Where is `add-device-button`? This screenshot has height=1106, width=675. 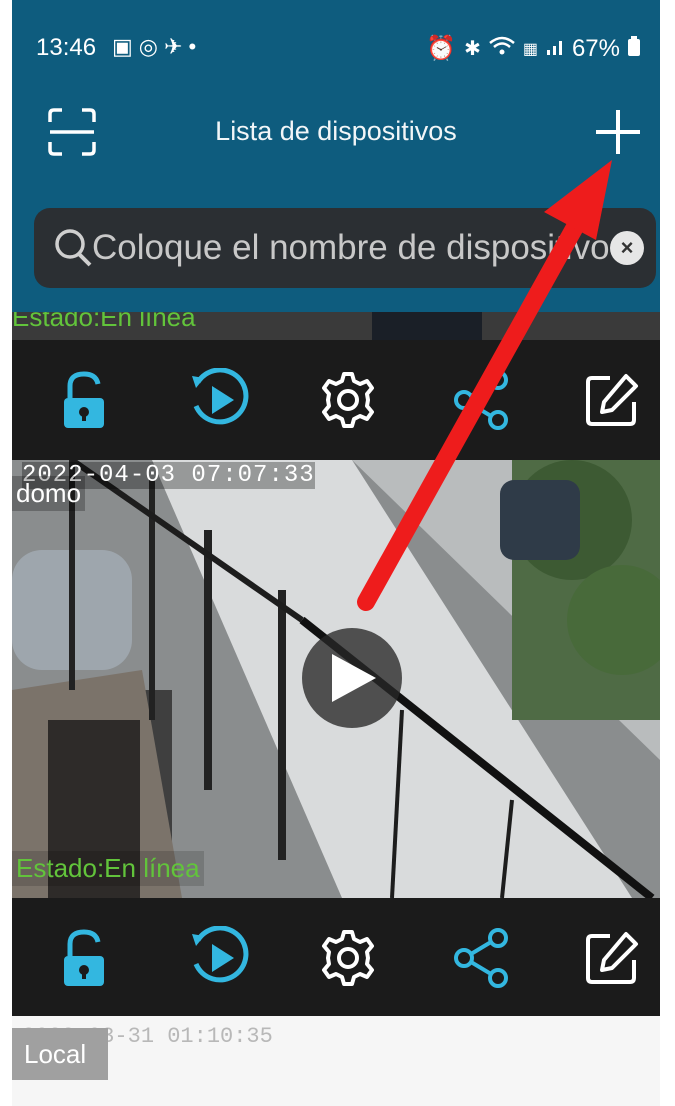 add-device-button is located at coordinates (618, 132).